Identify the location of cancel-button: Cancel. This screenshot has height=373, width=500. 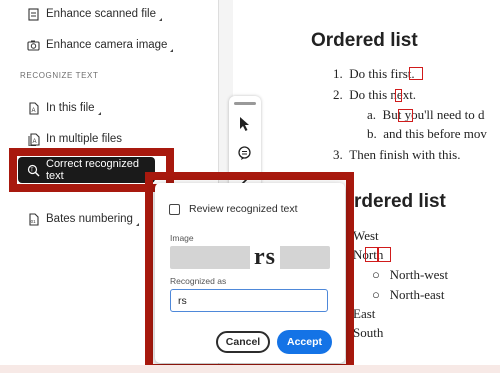
(243, 342).